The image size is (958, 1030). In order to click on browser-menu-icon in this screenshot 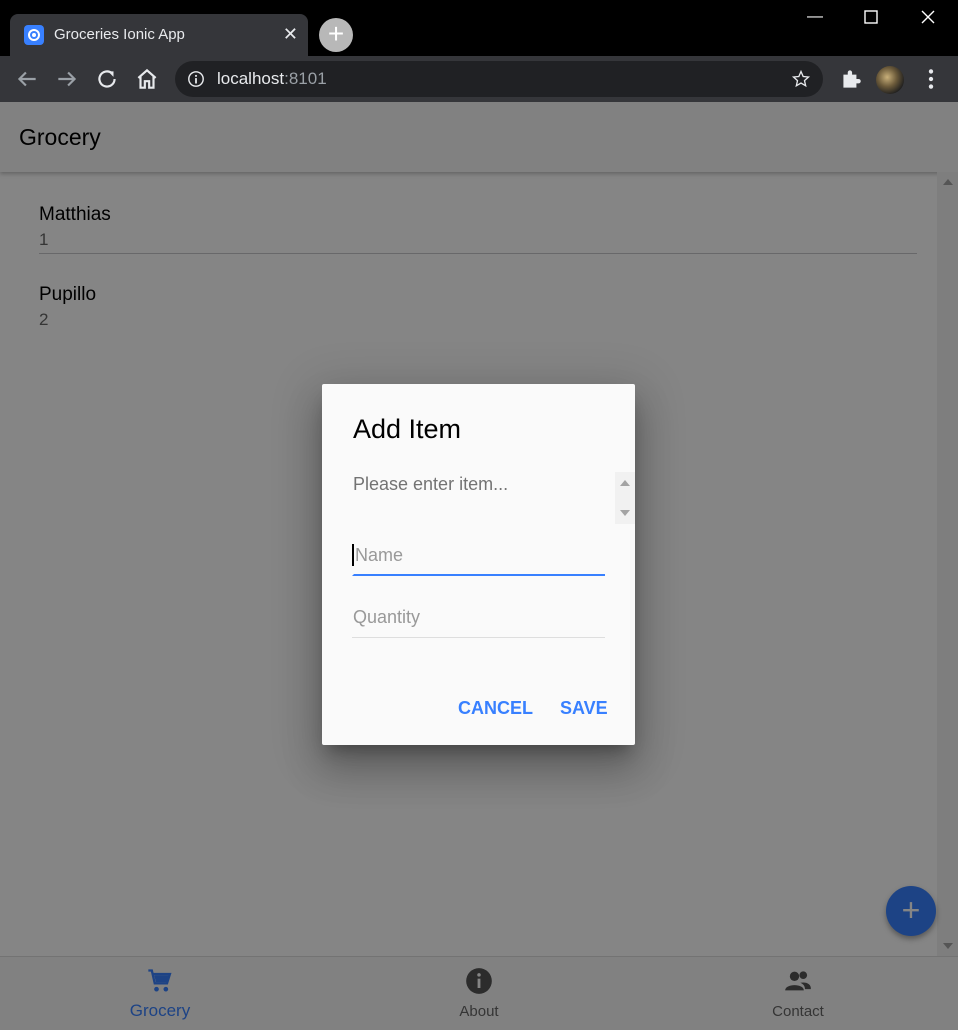, I will do `click(931, 79)`.